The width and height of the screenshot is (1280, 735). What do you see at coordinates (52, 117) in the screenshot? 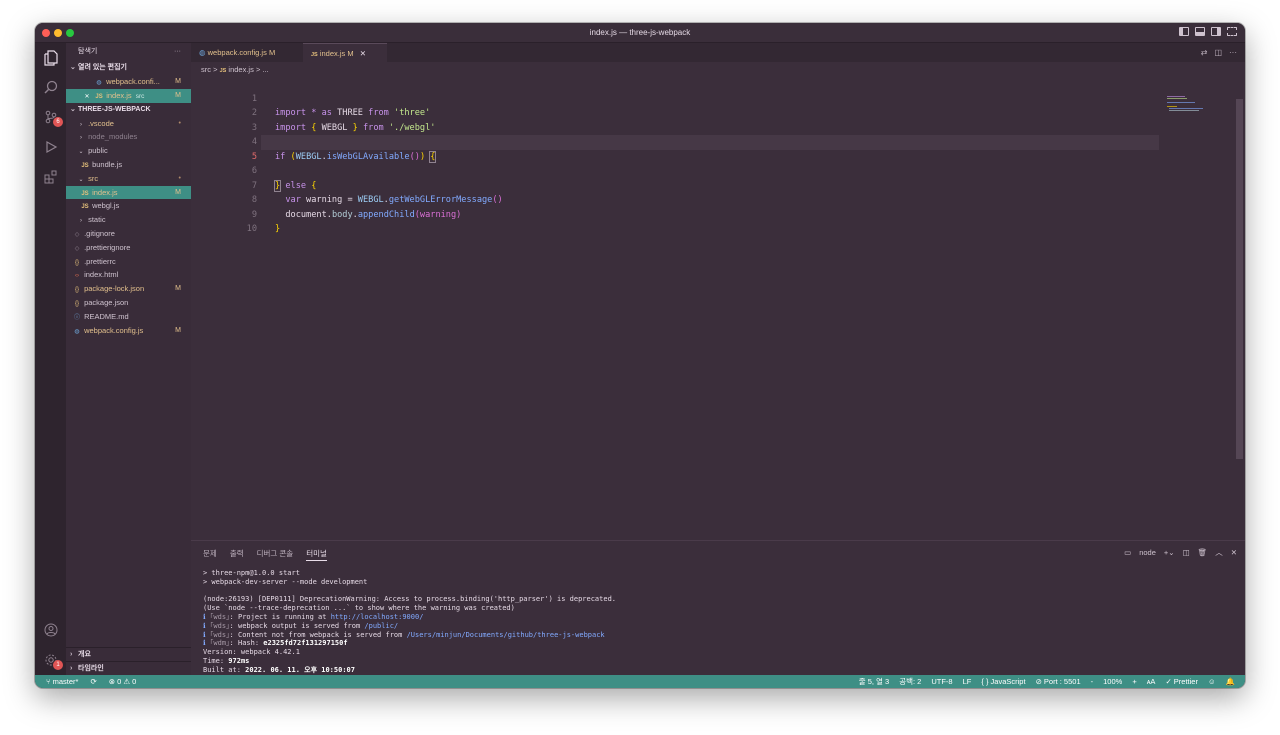
I see `source-control-icon: 6` at bounding box center [52, 117].